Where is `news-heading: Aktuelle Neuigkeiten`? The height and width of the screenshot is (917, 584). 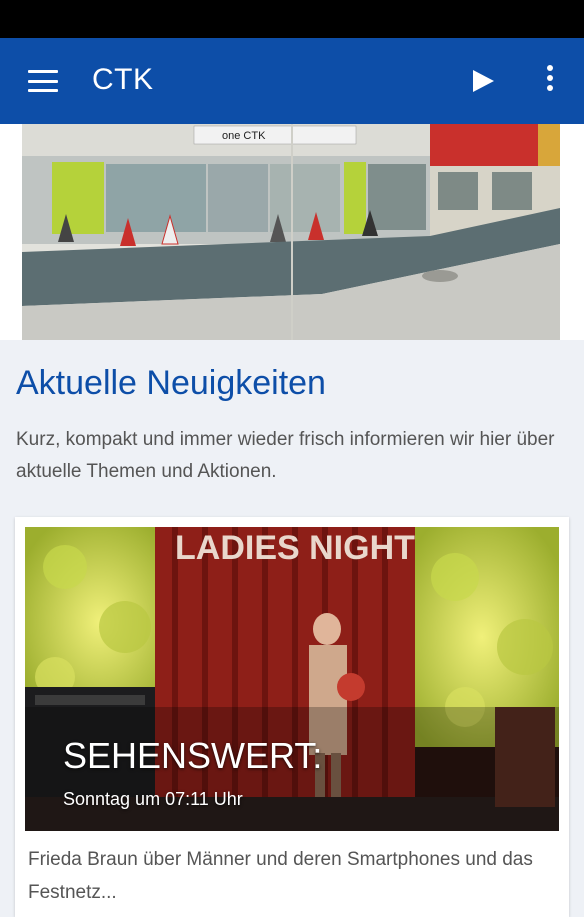
news-heading: Aktuelle Neuigkeiten is located at coordinates (171, 383).